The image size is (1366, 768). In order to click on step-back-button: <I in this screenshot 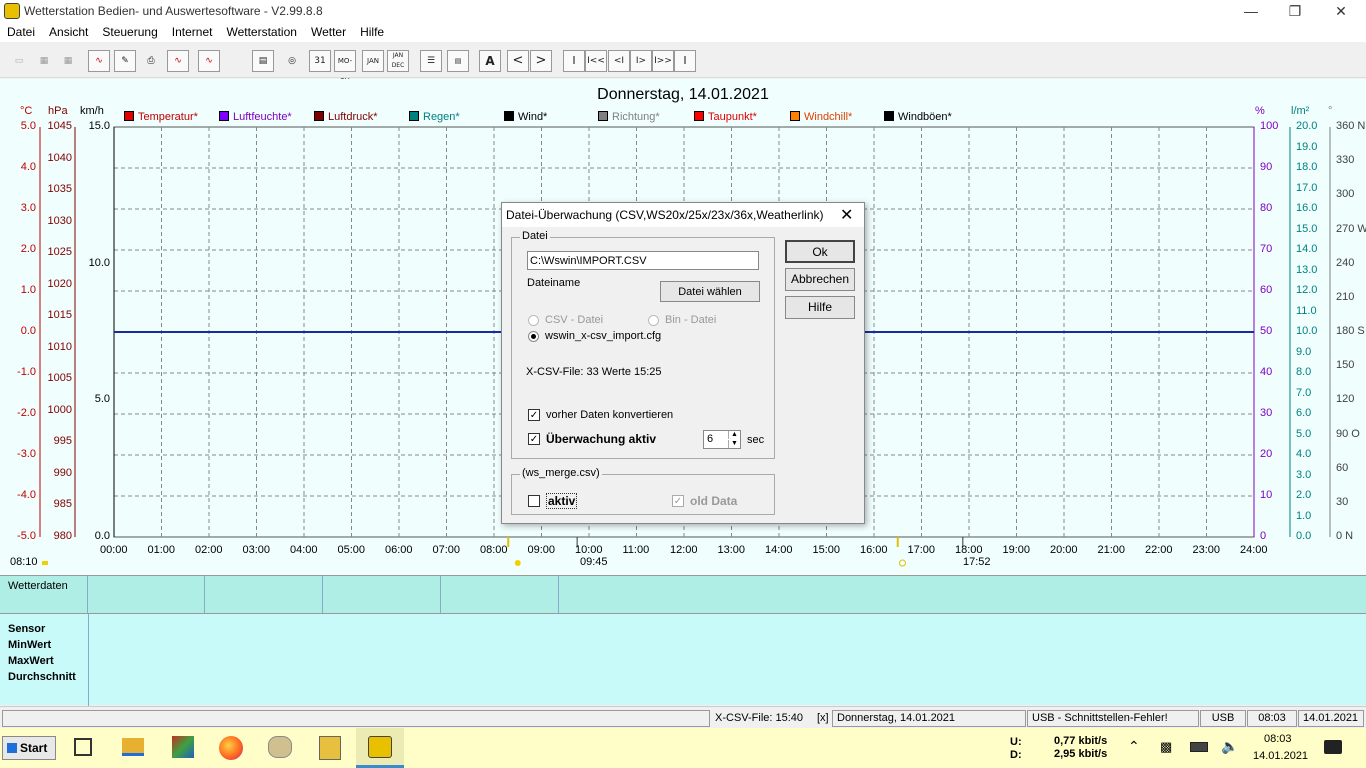, I will do `click(619, 61)`.